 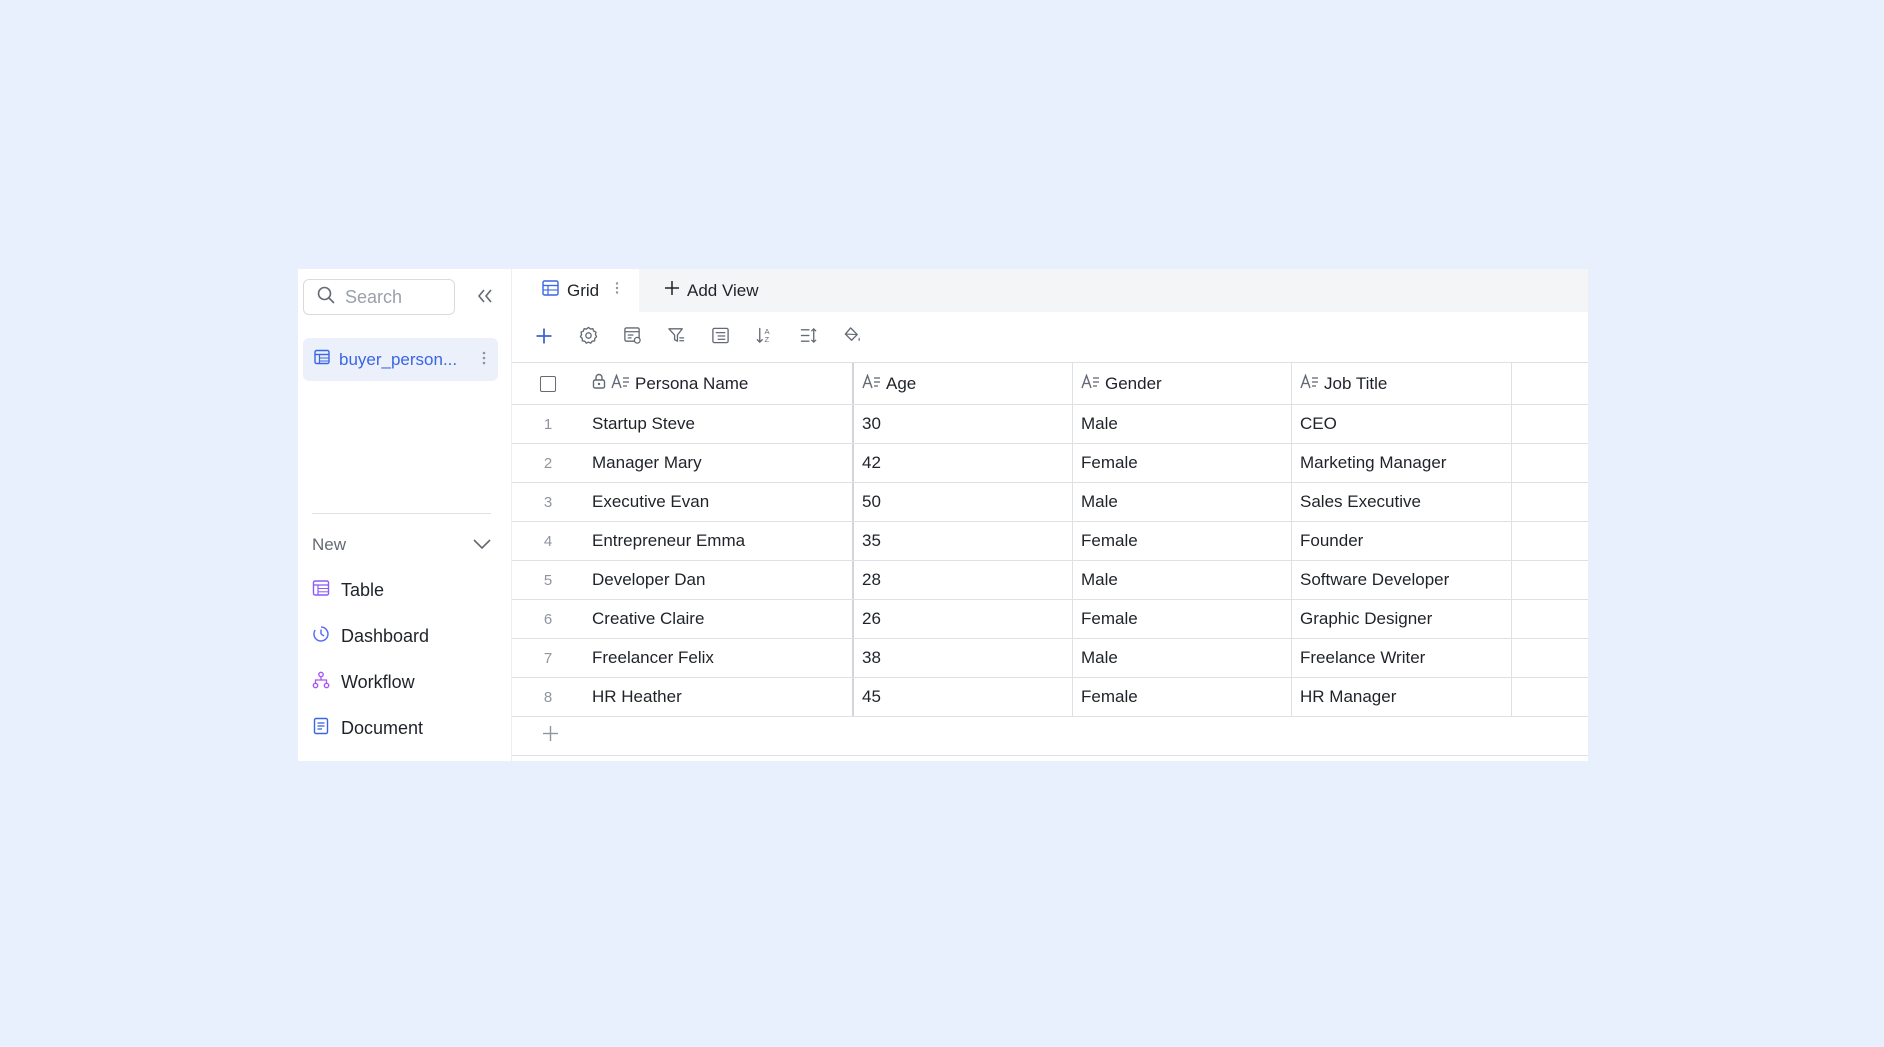 I want to click on color-button, so click(x=852, y=338).